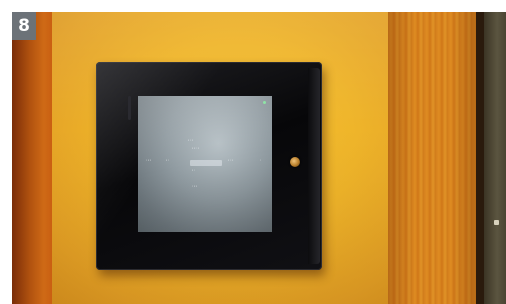  I want to click on figure-number-badge: 8, so click(24, 26).